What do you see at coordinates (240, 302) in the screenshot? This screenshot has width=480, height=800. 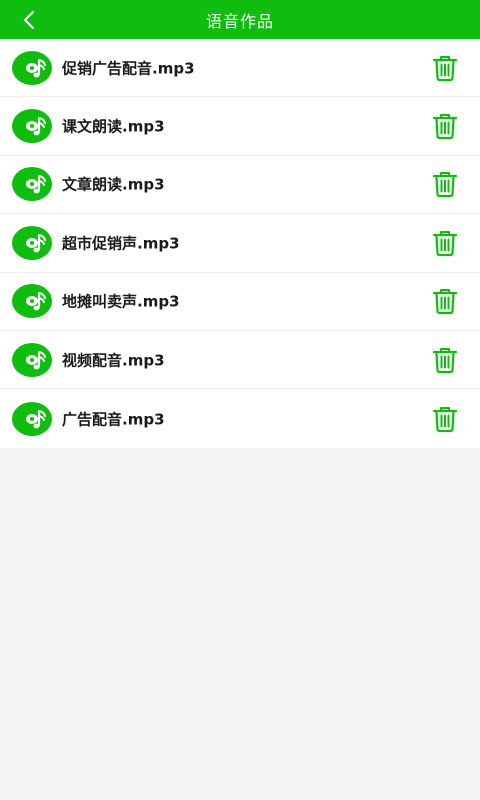 I see `list-item: 地摊叫卖声.mp3` at bounding box center [240, 302].